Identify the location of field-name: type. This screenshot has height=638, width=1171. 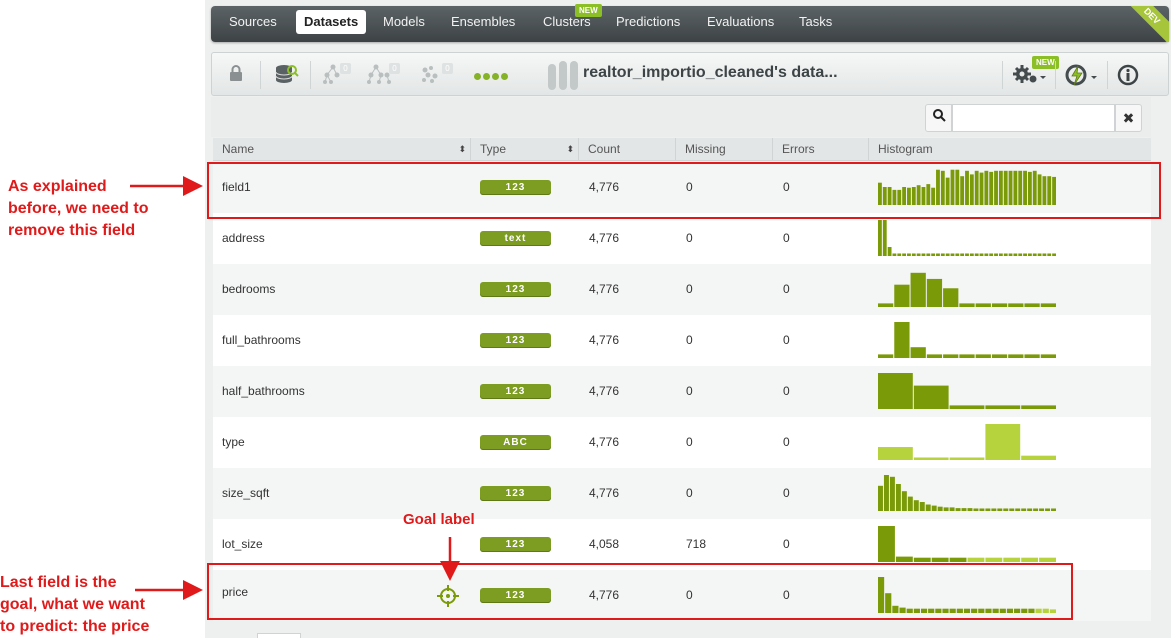
(233, 442).